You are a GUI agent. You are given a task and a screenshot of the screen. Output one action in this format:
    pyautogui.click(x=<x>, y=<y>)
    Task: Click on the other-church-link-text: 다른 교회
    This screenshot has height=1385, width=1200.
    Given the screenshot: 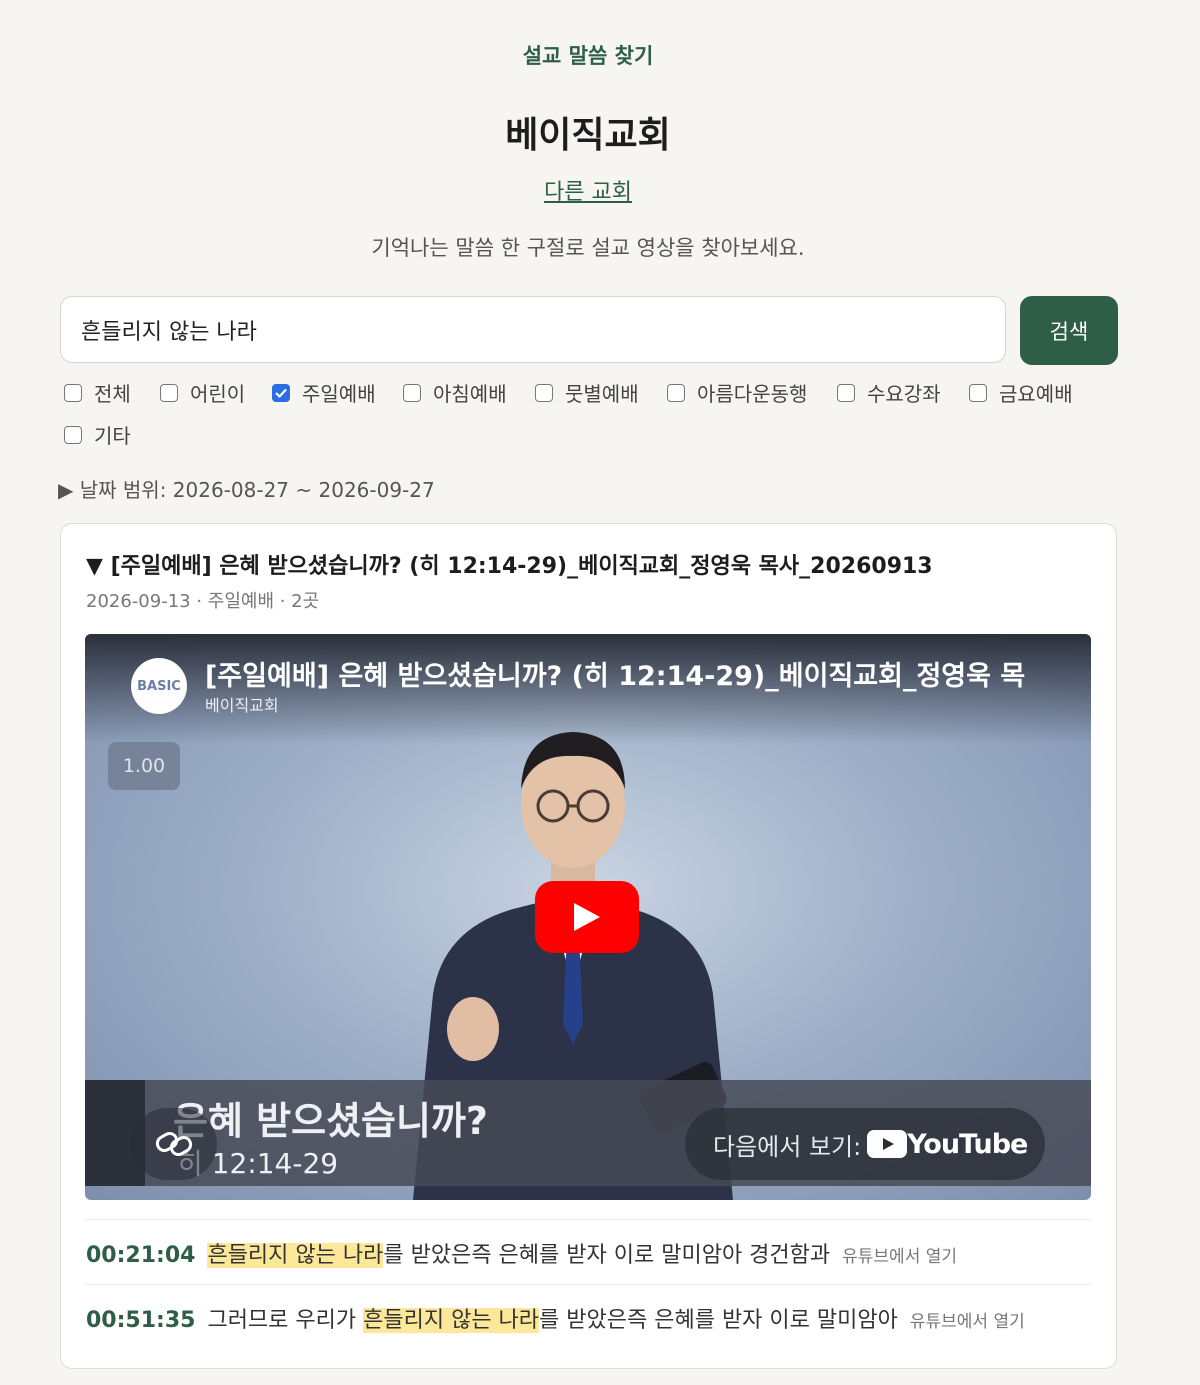 What is the action you would take?
    pyautogui.click(x=588, y=192)
    